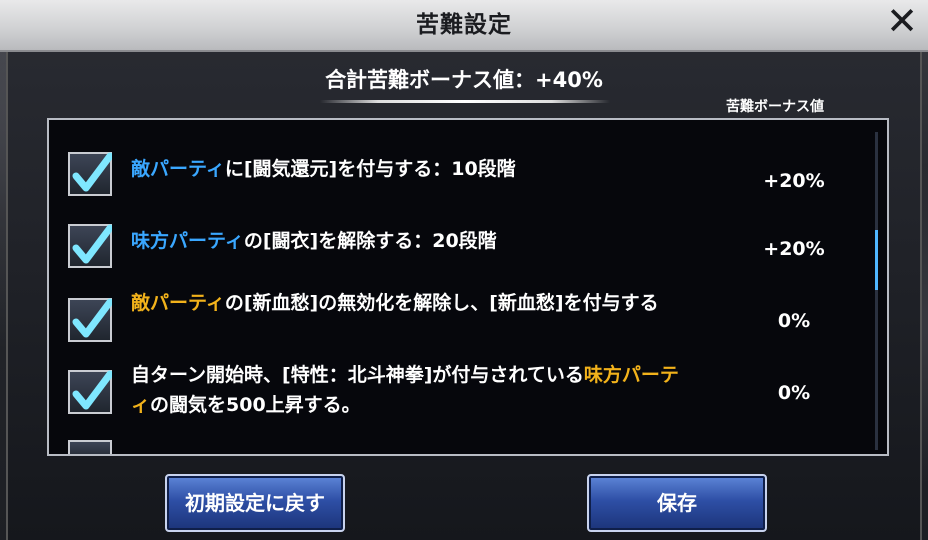  What do you see at coordinates (255, 405) in the screenshot?
I see `condition-body: の闘気を500上昇する。` at bounding box center [255, 405].